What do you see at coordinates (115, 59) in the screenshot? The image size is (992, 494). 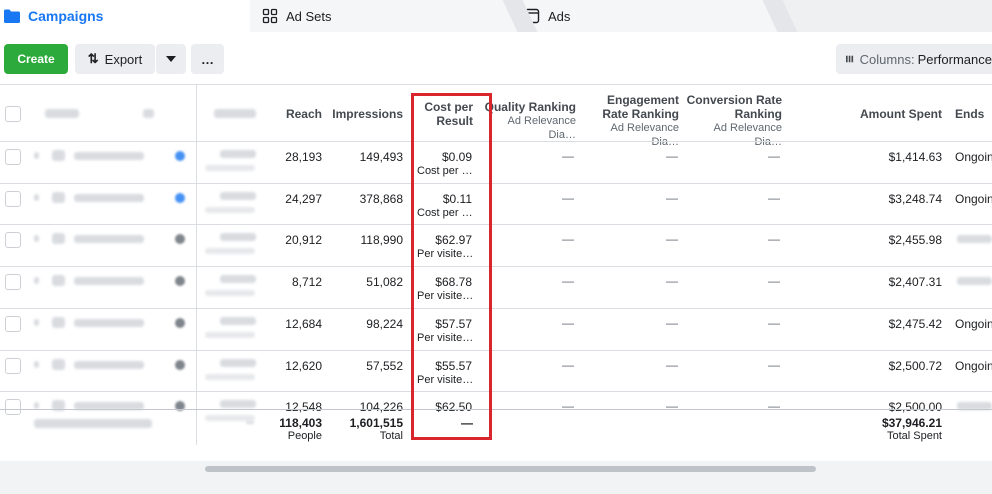 I see `export-button: ⇅ Export` at bounding box center [115, 59].